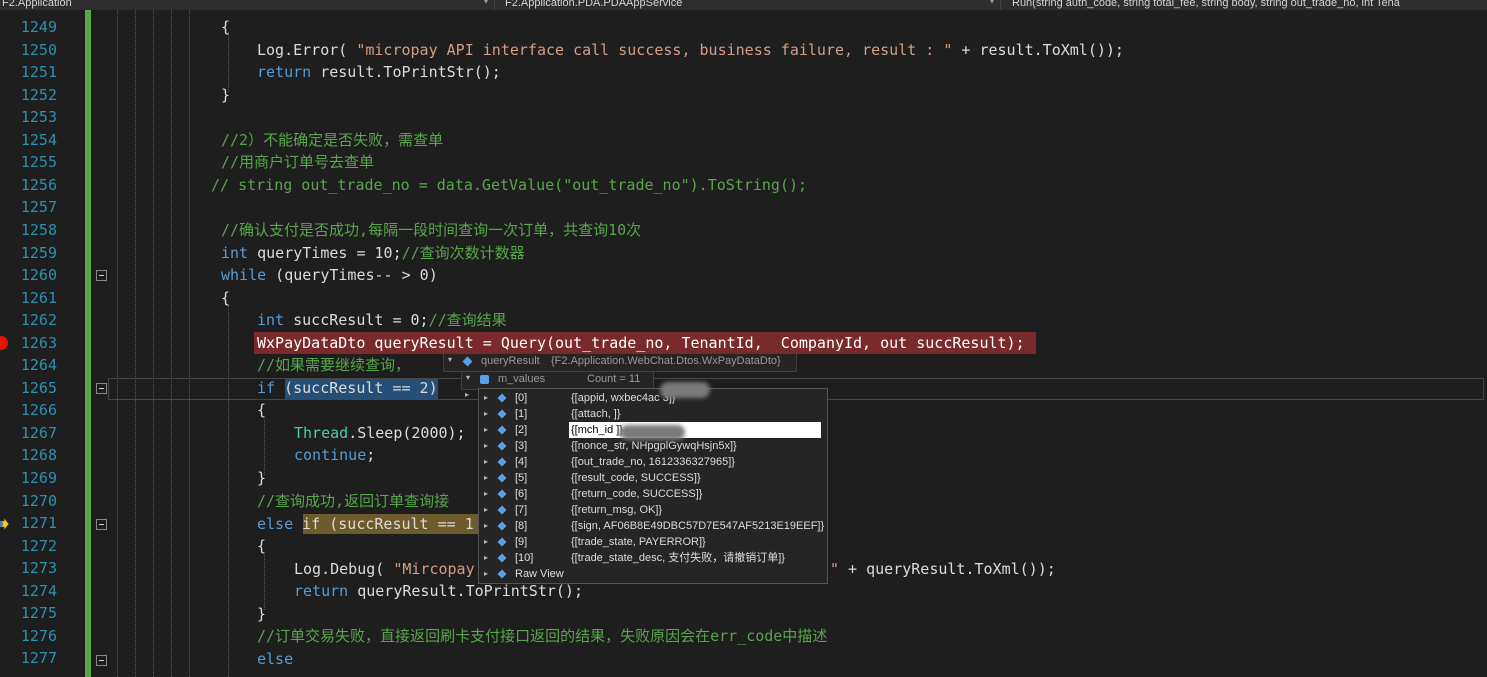  What do you see at coordinates (262, 546) in the screenshot?
I see `code-line-1272: {` at bounding box center [262, 546].